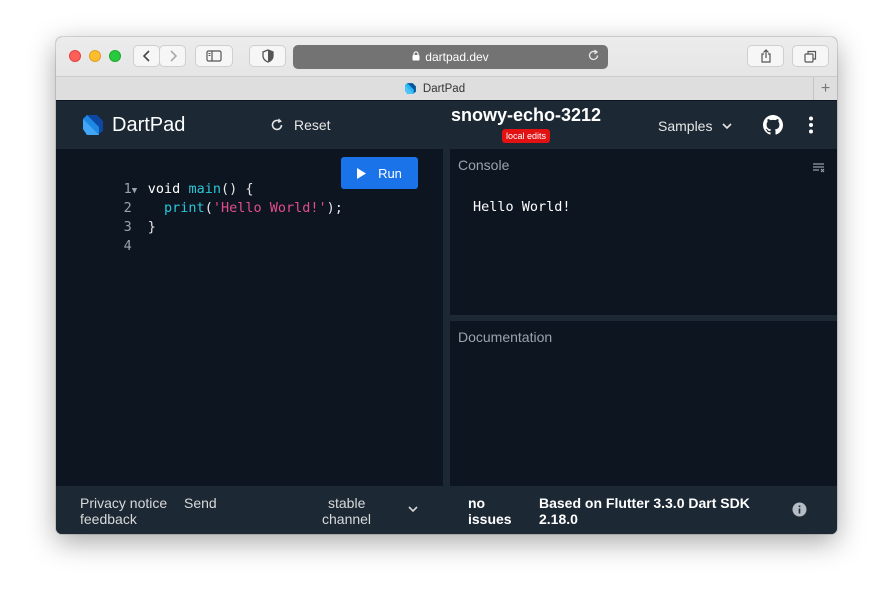 The image size is (893, 608). What do you see at coordinates (484, 165) in the screenshot?
I see `console-title: Console` at bounding box center [484, 165].